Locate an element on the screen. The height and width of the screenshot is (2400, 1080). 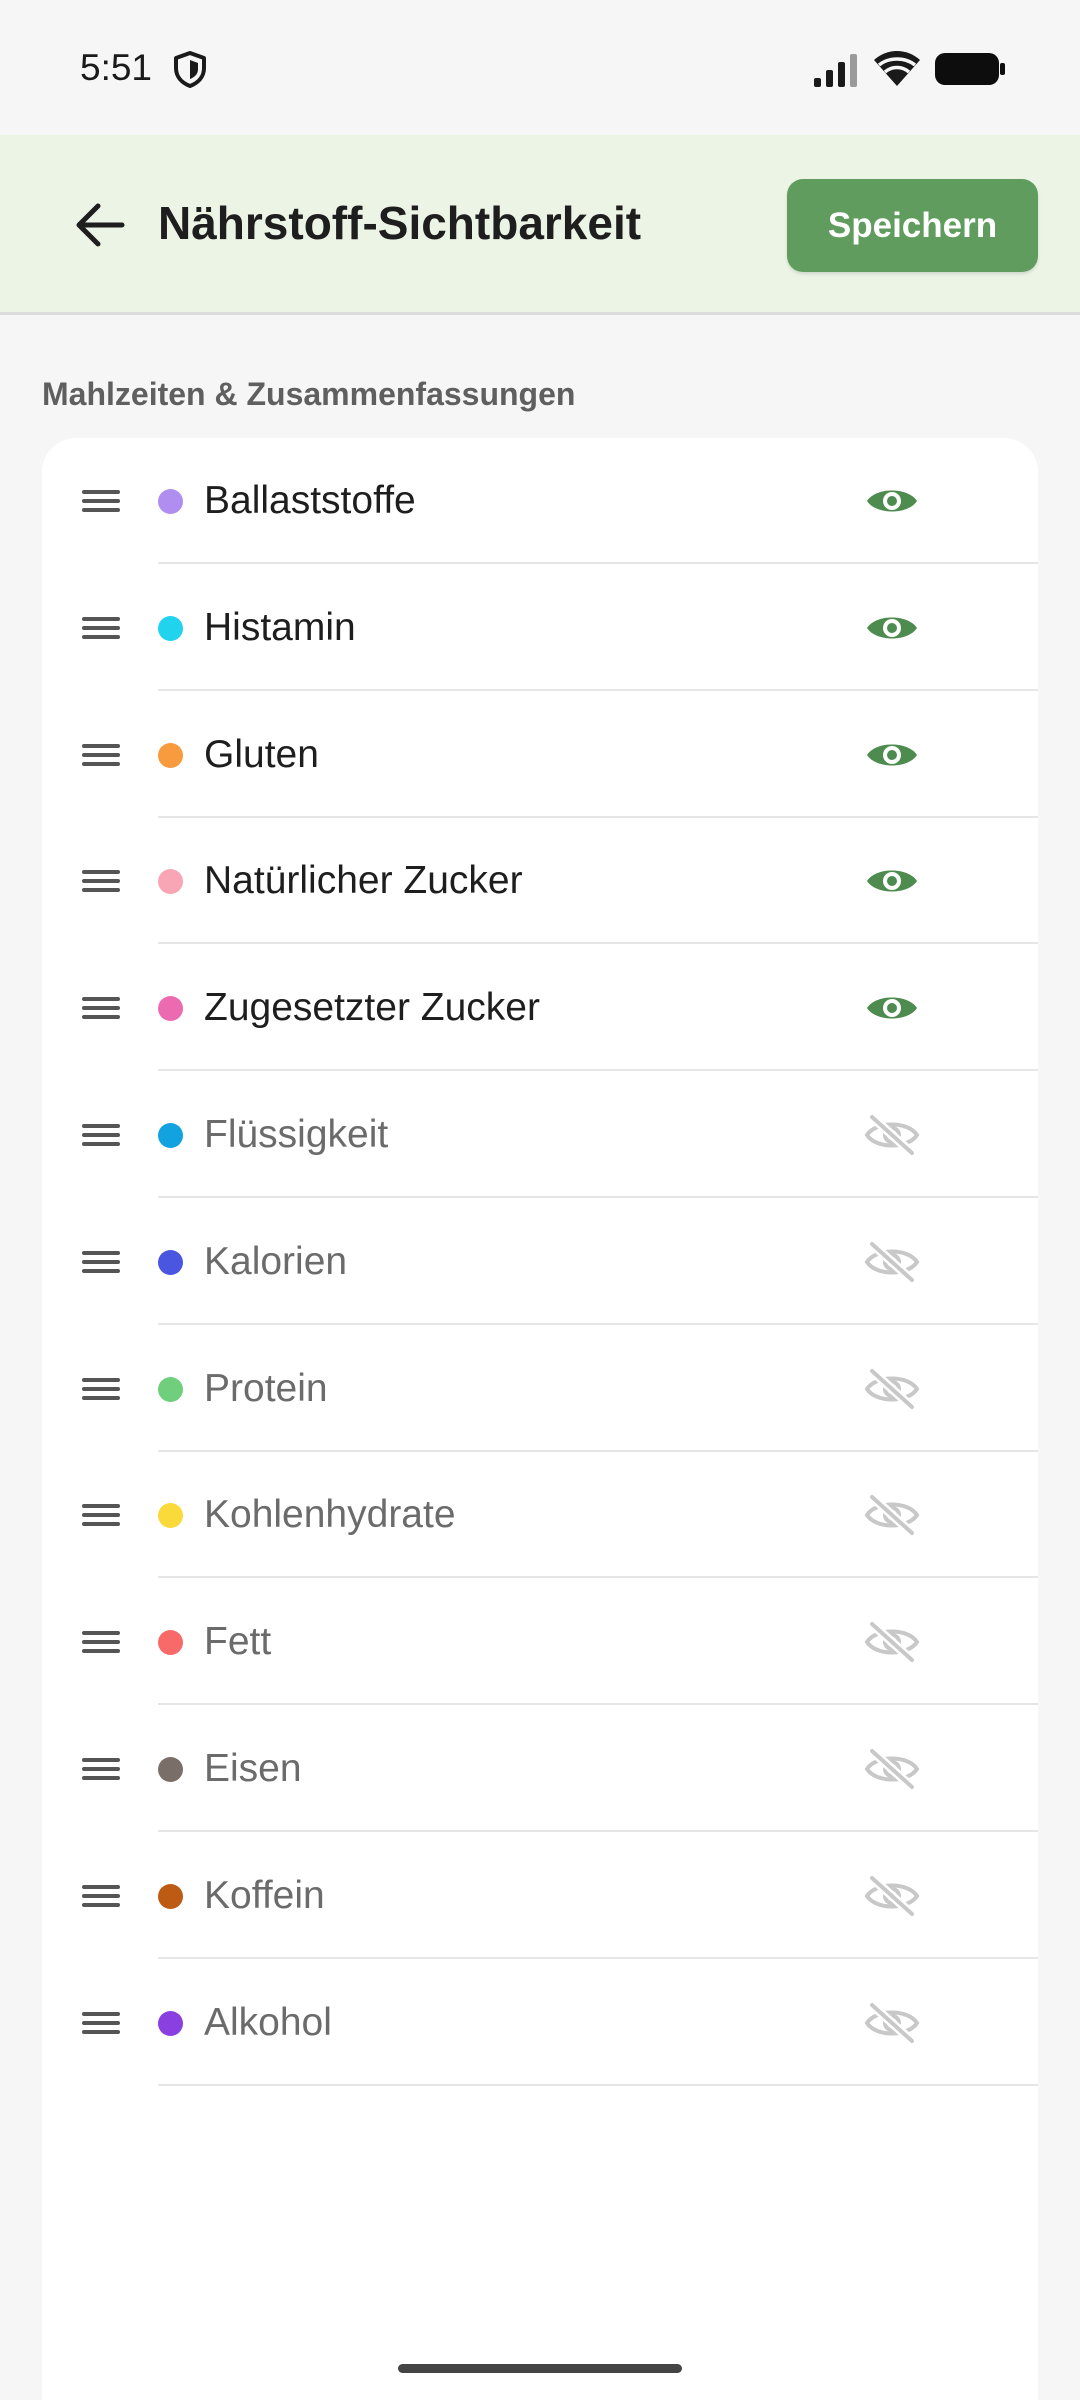
list-item: Natürlicher Zucker is located at coordinates (540, 881).